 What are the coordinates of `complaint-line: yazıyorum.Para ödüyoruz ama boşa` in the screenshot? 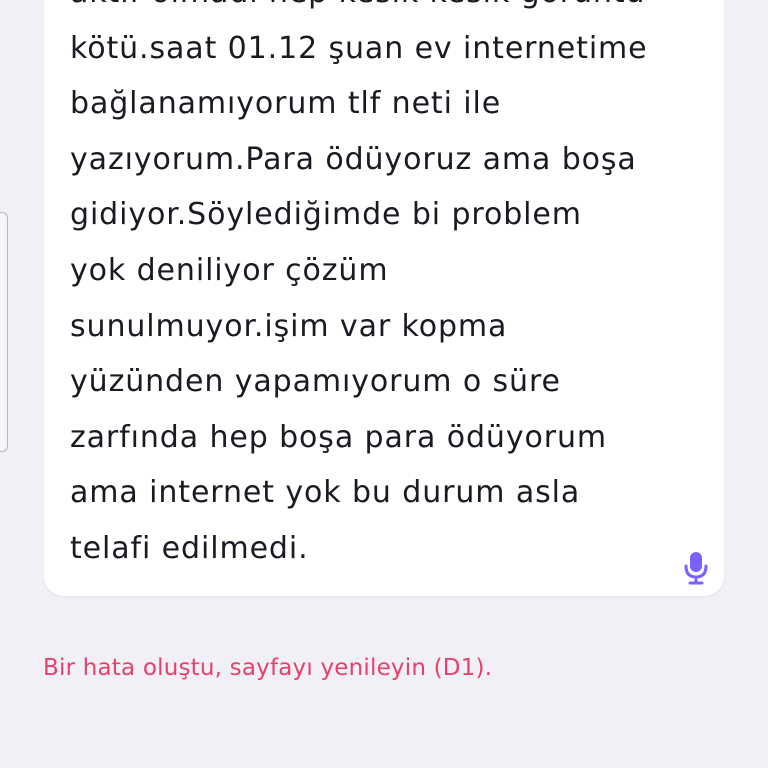 It's located at (353, 159).